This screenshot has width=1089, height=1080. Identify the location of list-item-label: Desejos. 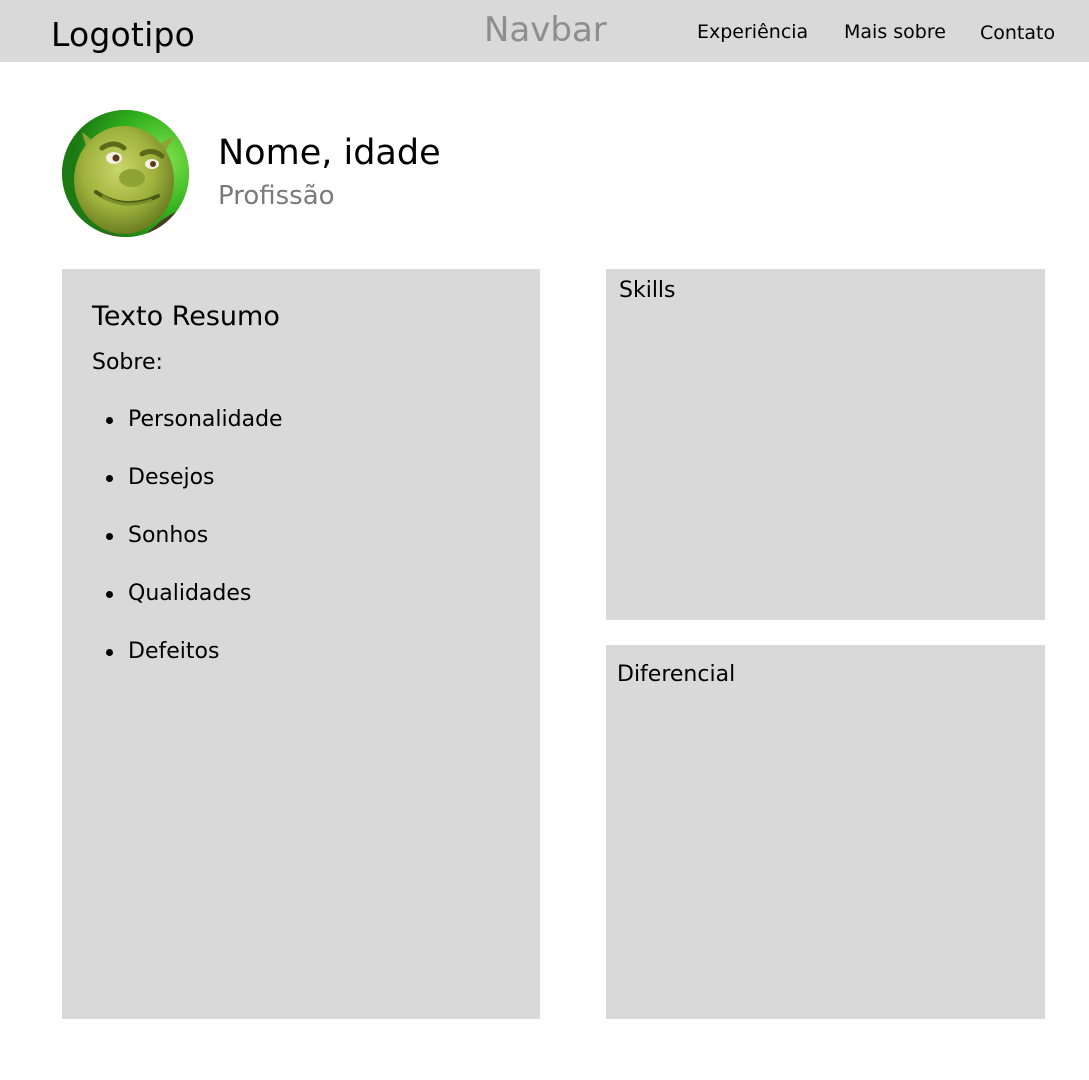
(171, 477).